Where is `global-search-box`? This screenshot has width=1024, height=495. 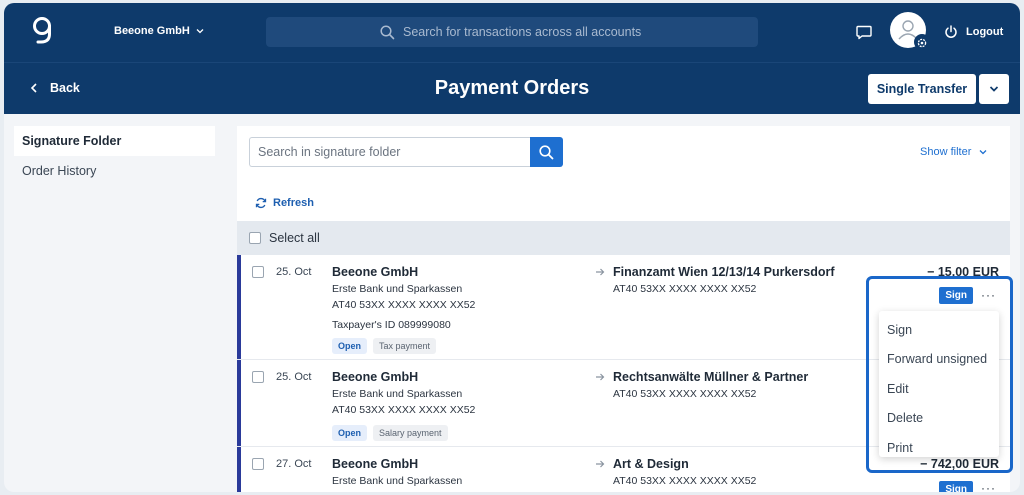 global-search-box is located at coordinates (512, 32).